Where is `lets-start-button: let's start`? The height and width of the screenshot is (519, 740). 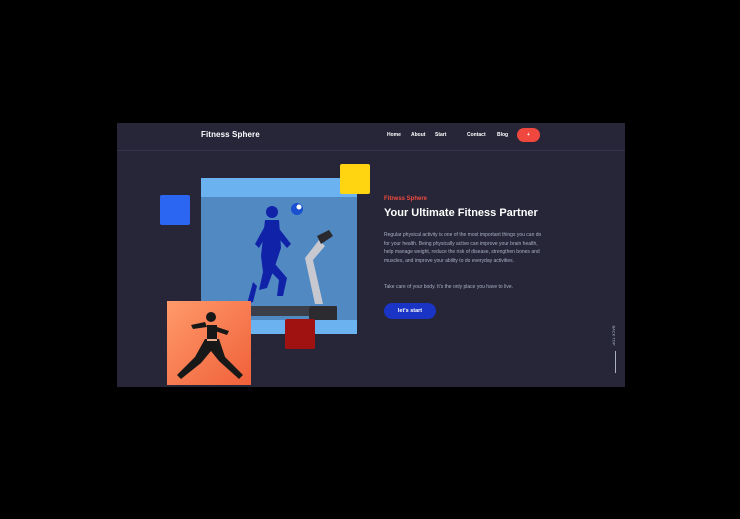 lets-start-button: let's start is located at coordinates (410, 311).